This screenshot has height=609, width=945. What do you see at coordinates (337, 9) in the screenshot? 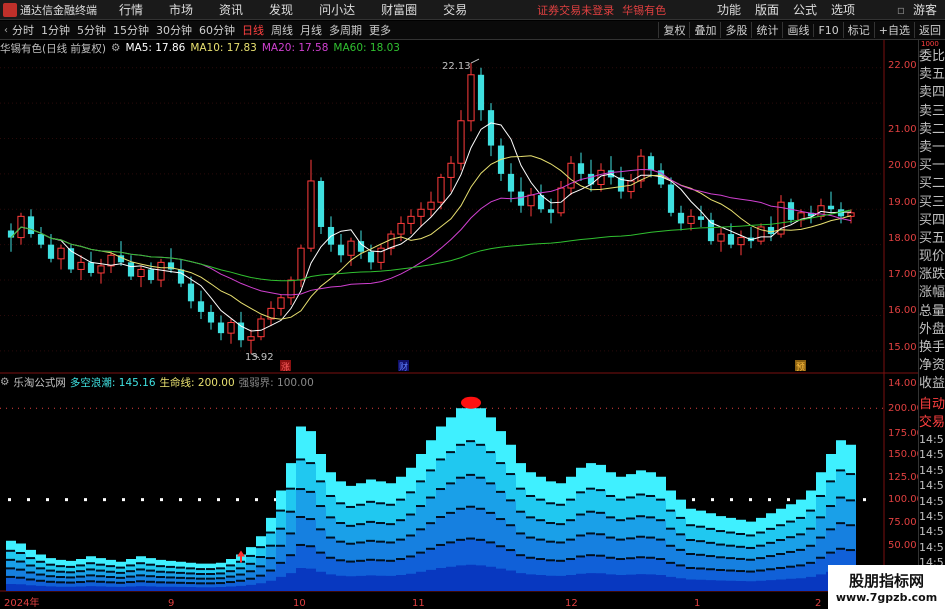
I see `menu-wenxiaoda: 问小达` at bounding box center [337, 9].